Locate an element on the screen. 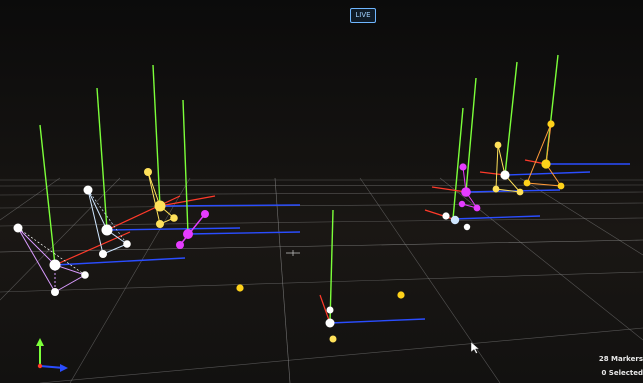  crosshair-icon is located at coordinates (293, 253).